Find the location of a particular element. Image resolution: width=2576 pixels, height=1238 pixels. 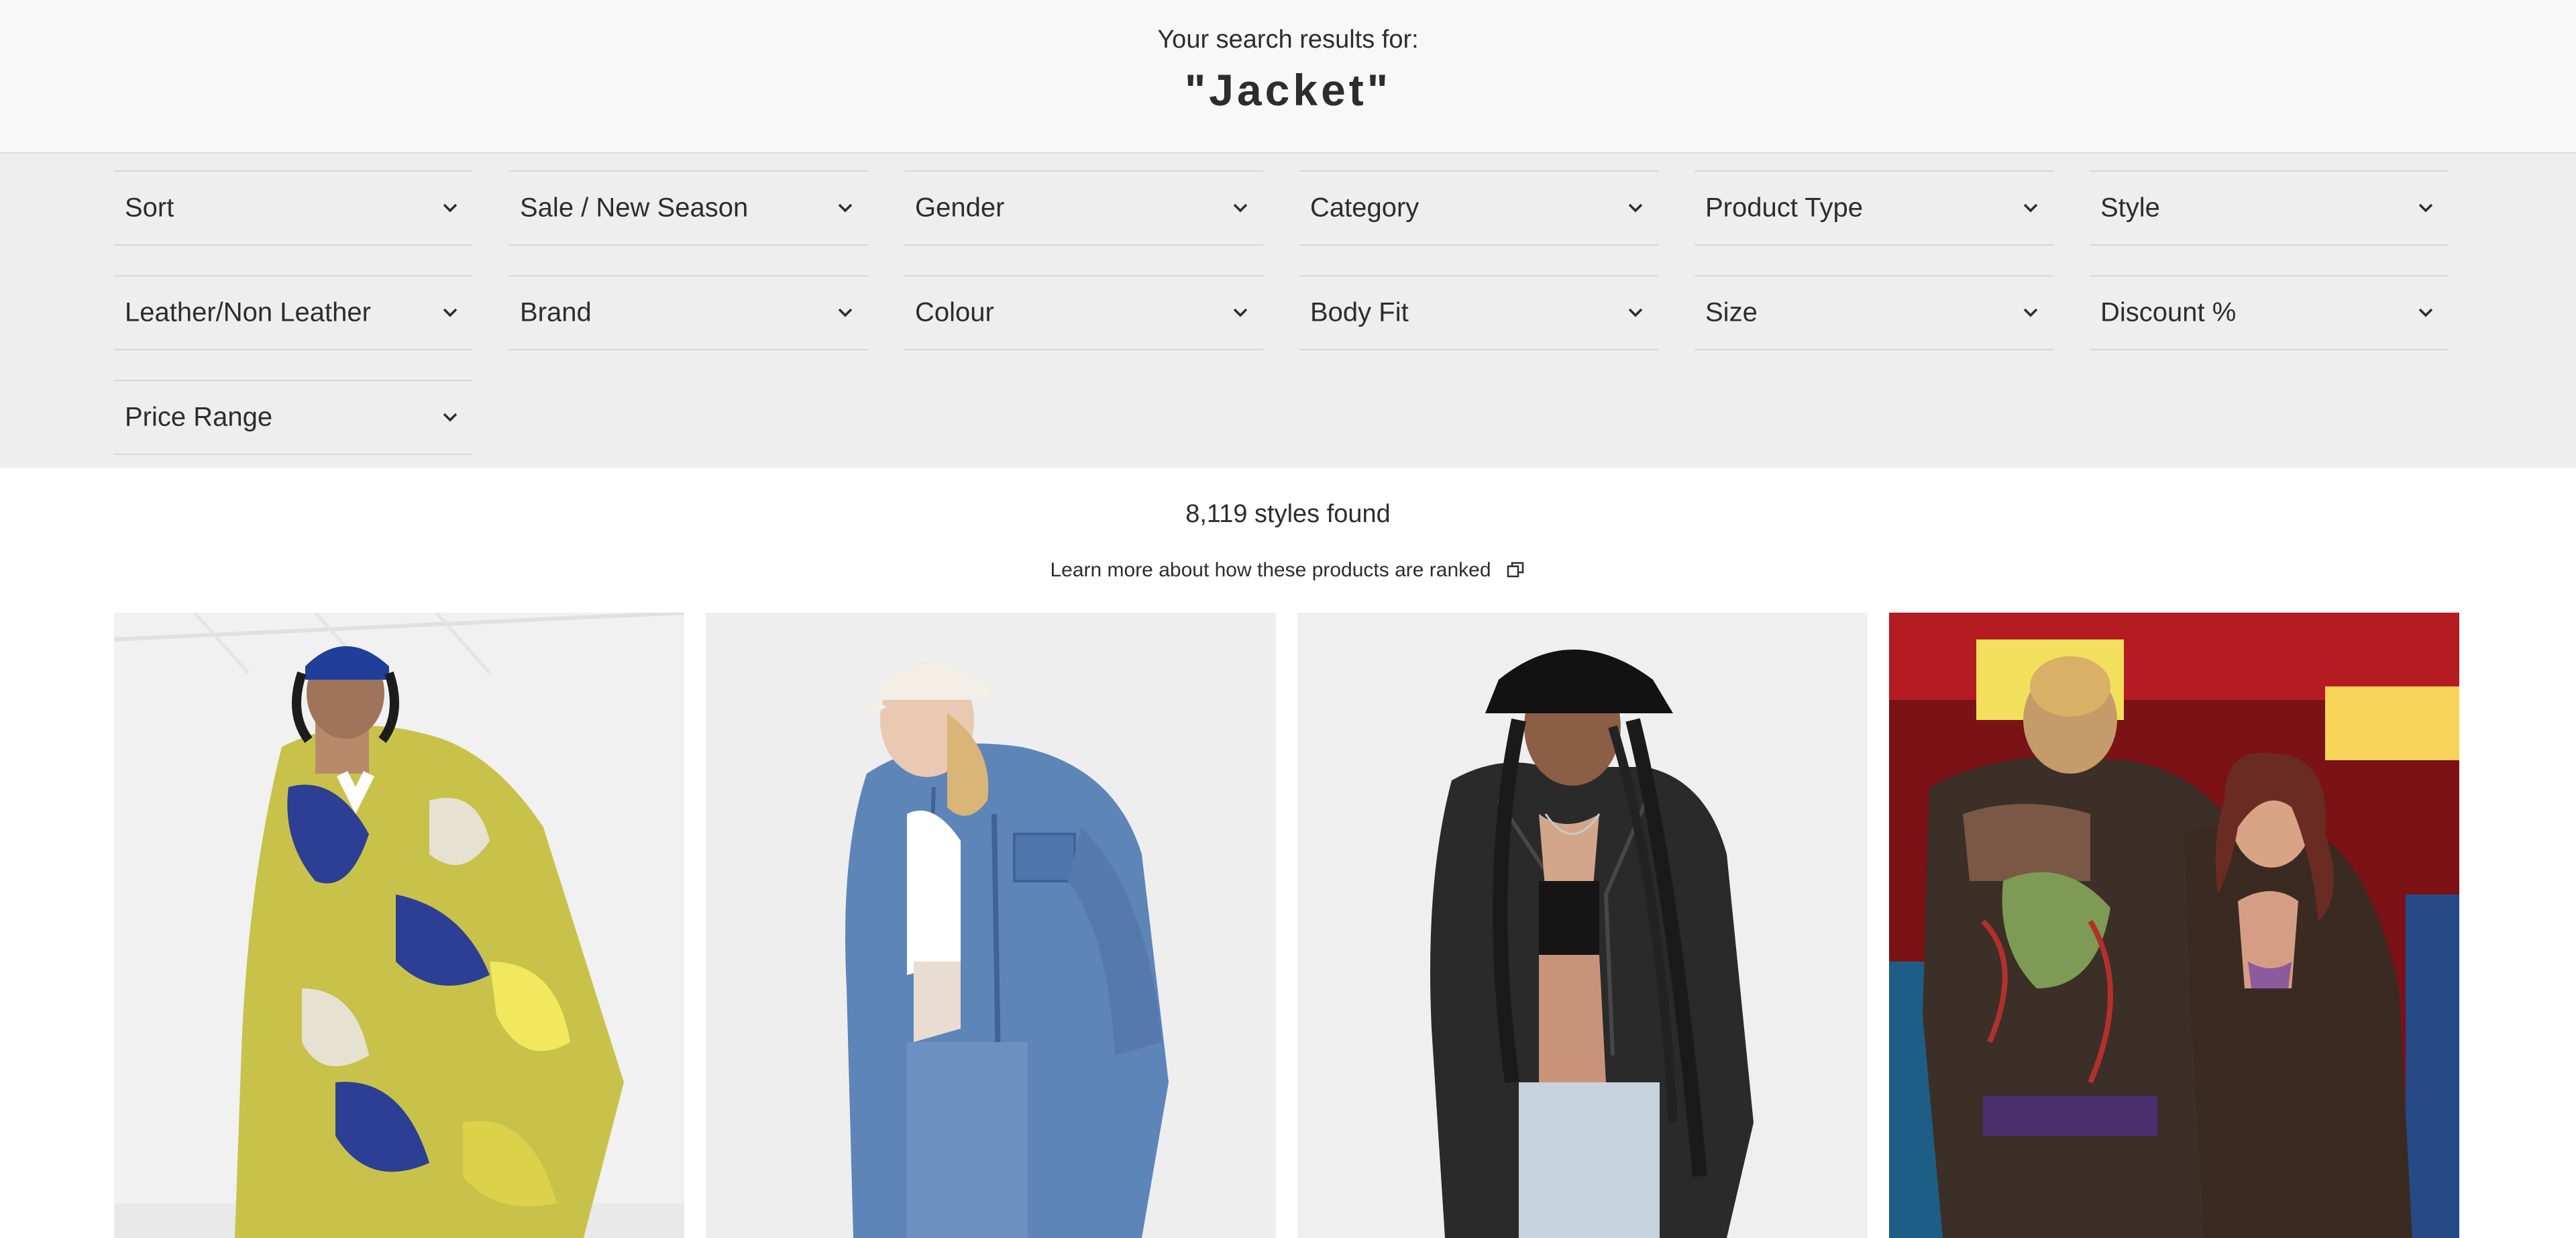

product-image-leather-biker-jacket is located at coordinates (1582, 926).